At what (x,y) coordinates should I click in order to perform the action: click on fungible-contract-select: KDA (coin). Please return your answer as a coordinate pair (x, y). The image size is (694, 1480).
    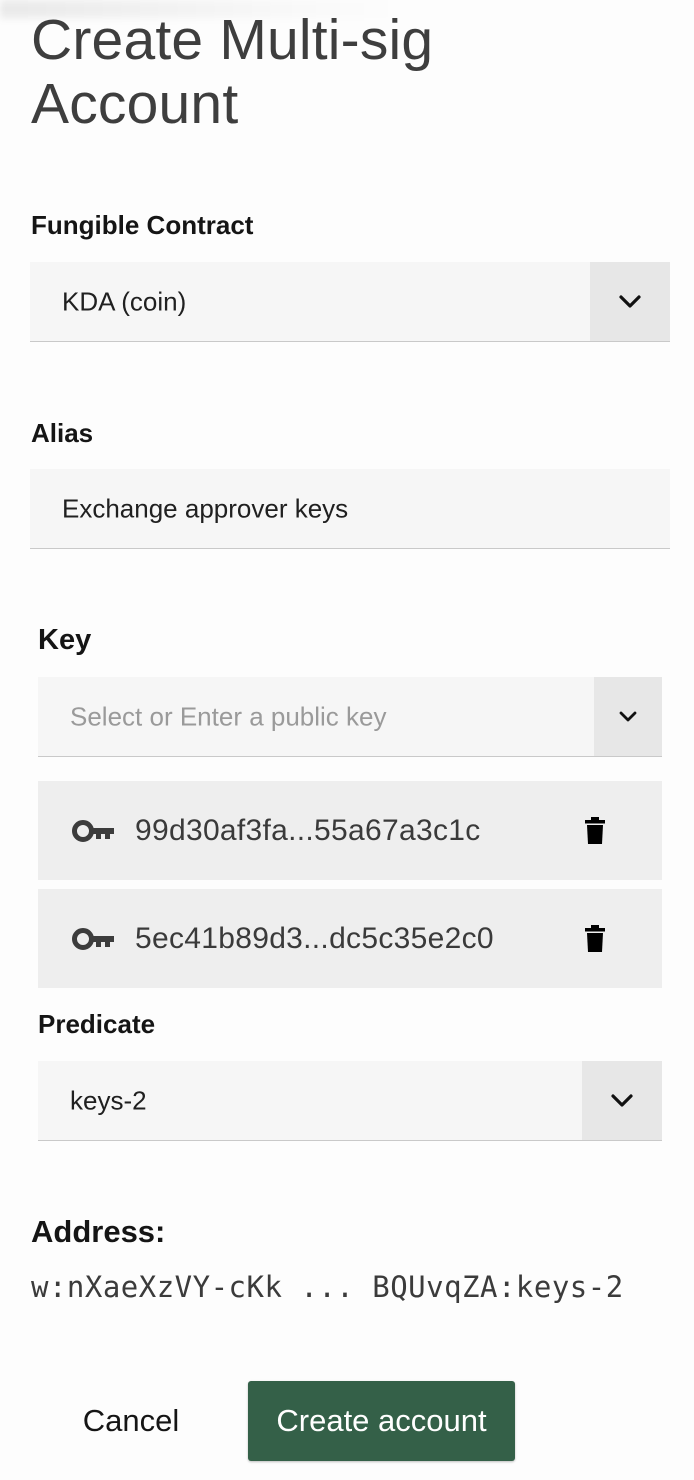
    Looking at the image, I should click on (350, 302).